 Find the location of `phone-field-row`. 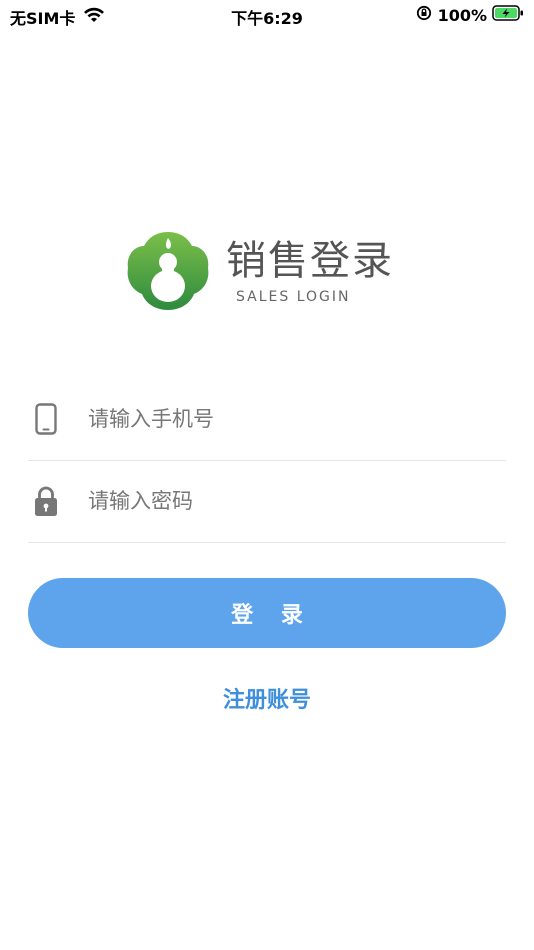

phone-field-row is located at coordinates (267, 419).